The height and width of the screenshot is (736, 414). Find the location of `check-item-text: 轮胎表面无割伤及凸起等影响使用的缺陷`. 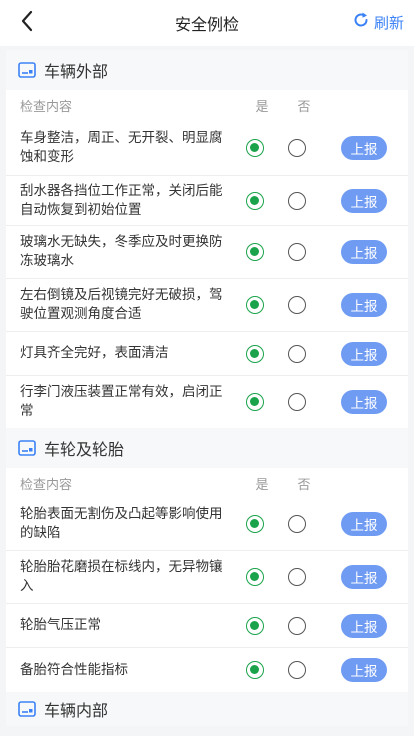

check-item-text: 轮胎表面无割伤及凸起等影响使用的缺陷 is located at coordinates (121, 523).